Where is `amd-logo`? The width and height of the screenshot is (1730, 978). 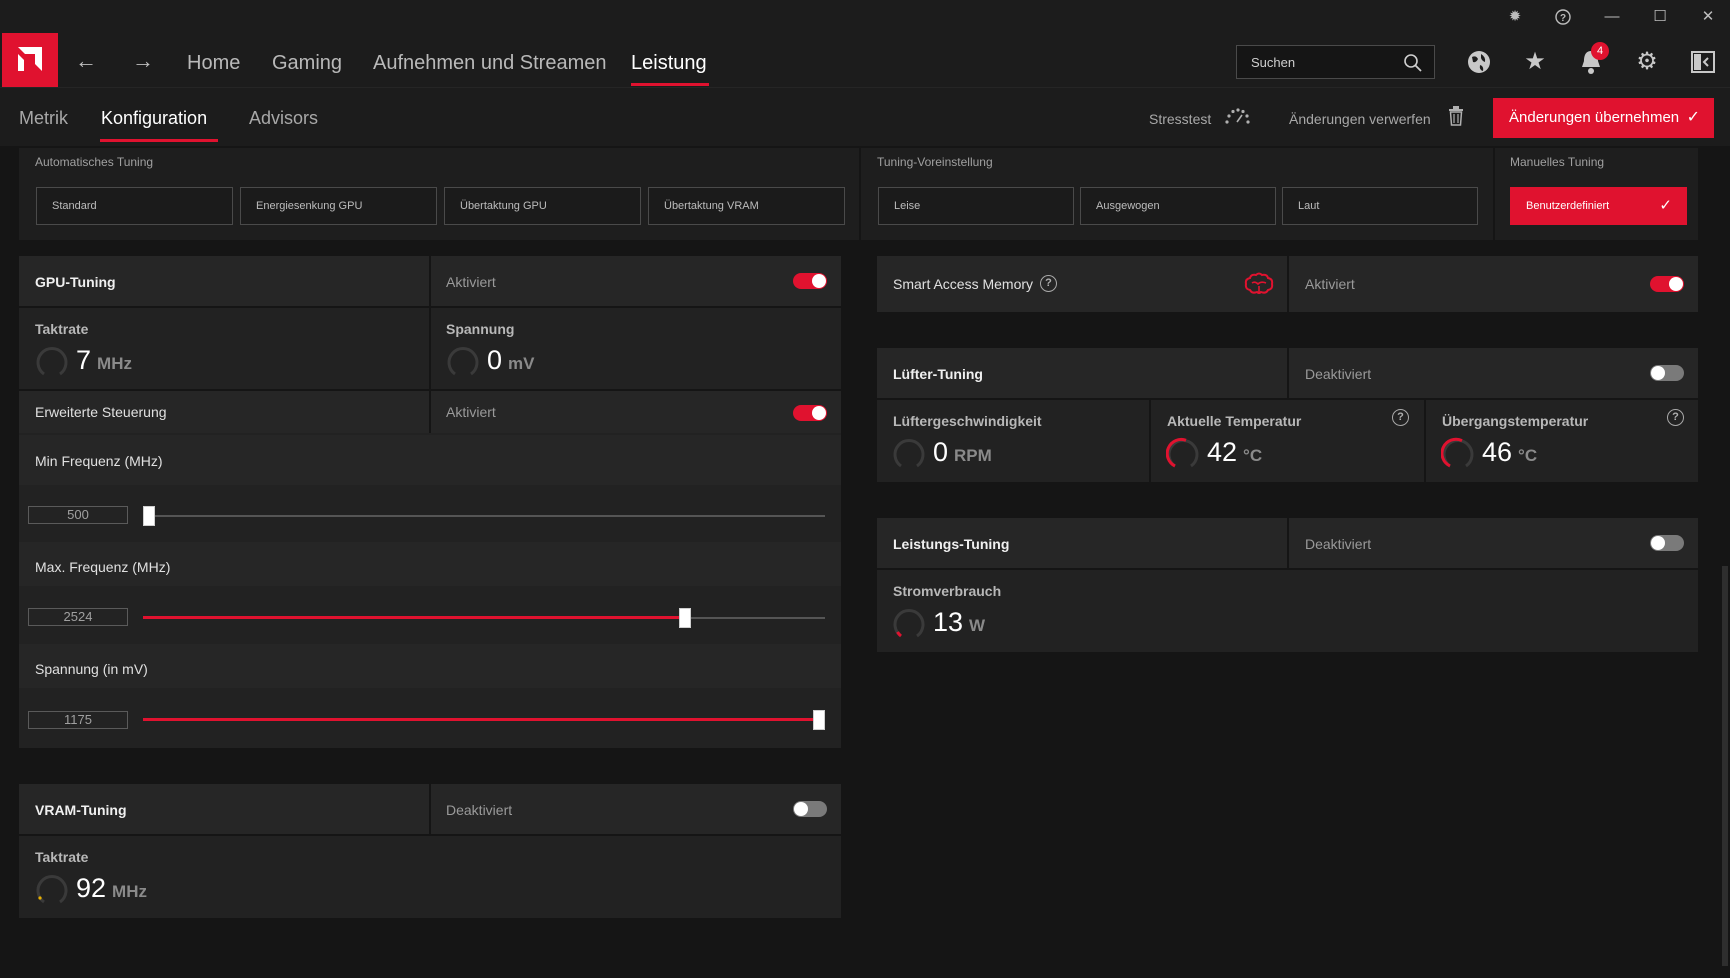
amd-logo is located at coordinates (30, 60).